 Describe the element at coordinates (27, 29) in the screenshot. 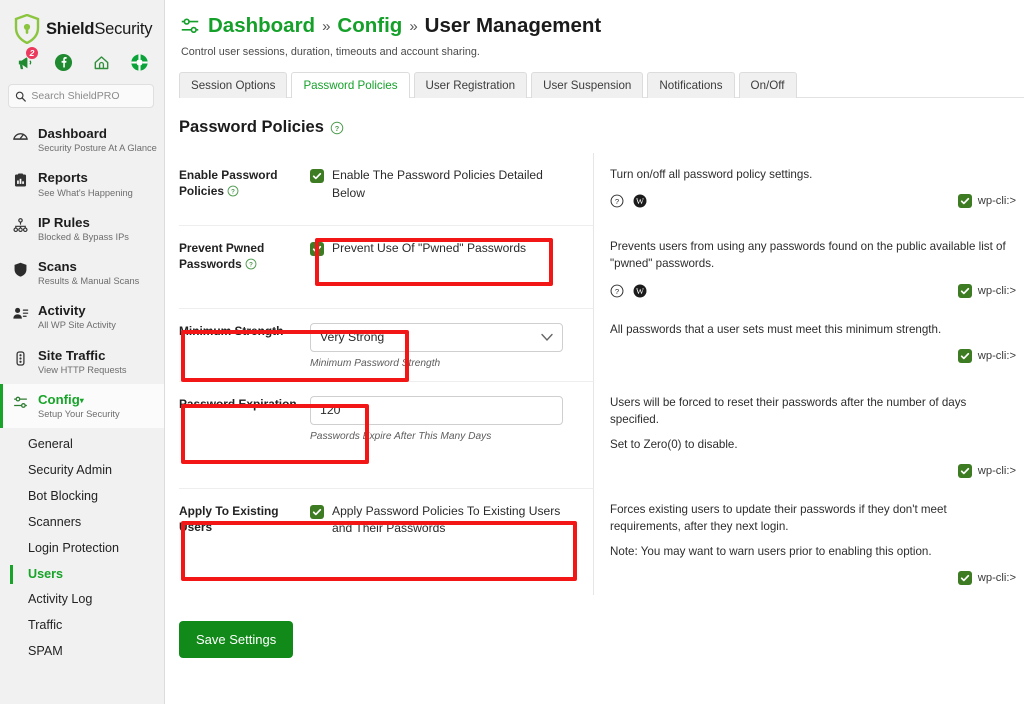

I see `shield-logo-icon` at that location.